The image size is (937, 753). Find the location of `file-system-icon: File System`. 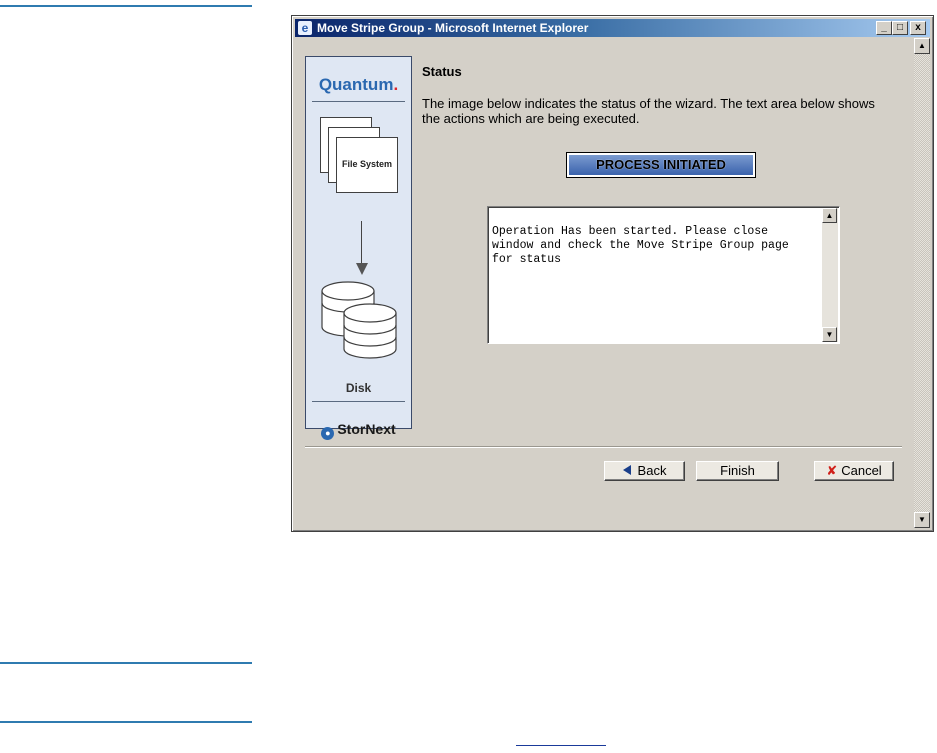

file-system-icon: File System is located at coordinates (362, 157).